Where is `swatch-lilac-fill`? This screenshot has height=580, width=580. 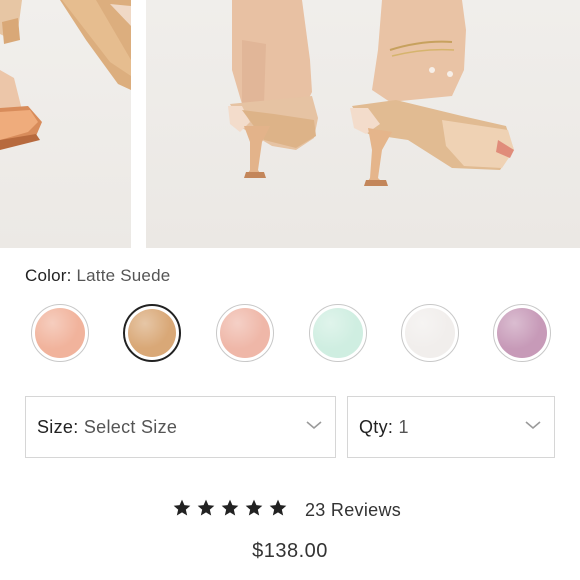 swatch-lilac-fill is located at coordinates (522, 333).